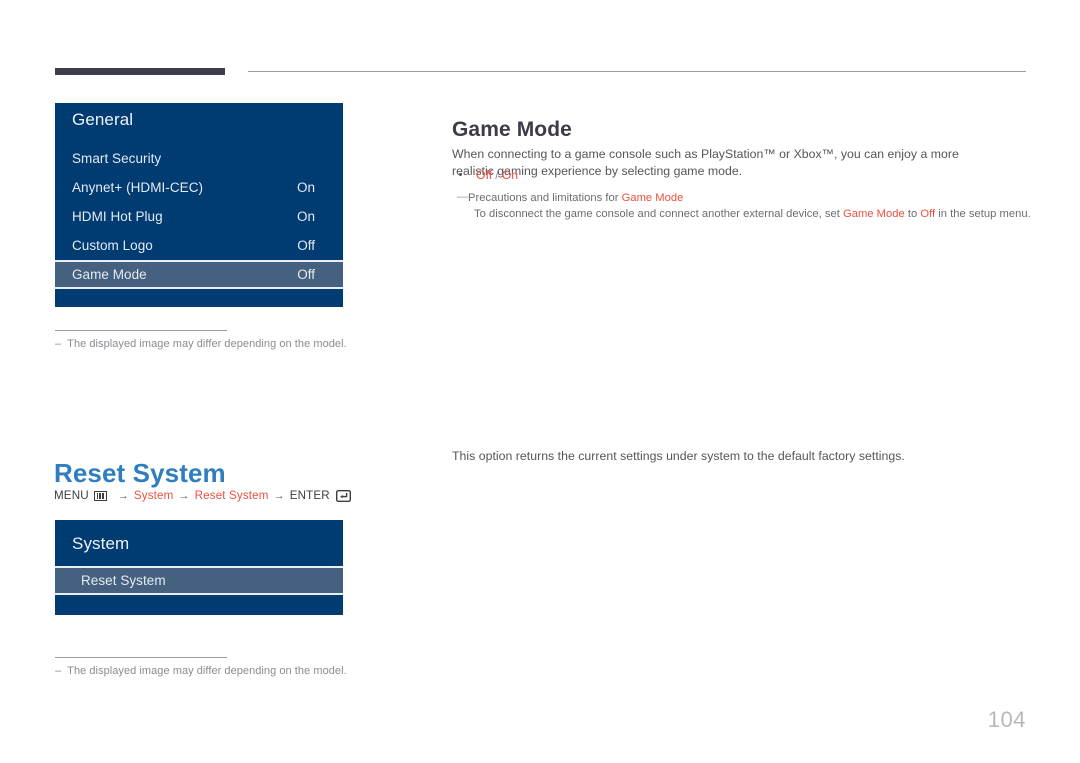 This screenshot has height=763, width=1080. I want to click on header-divider-rule, so click(637, 71).